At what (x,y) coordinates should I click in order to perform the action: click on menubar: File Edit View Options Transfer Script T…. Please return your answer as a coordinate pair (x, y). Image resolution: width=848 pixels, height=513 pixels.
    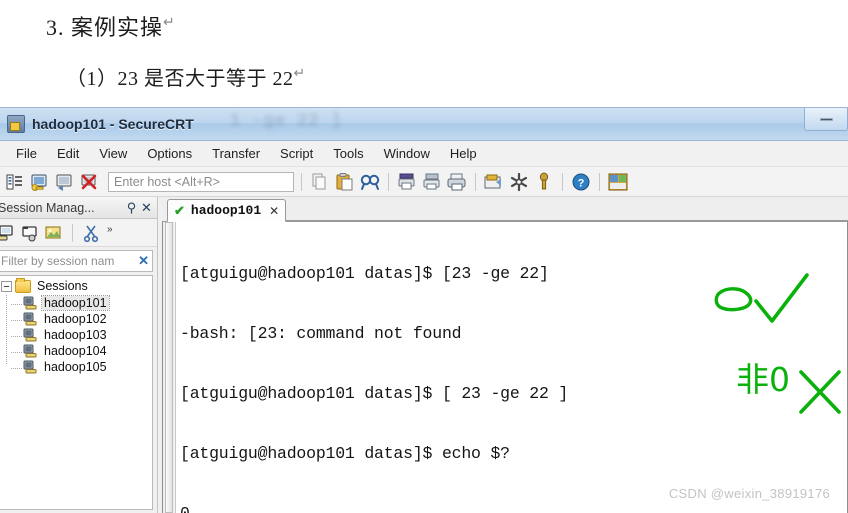
    Looking at the image, I should click on (424, 154).